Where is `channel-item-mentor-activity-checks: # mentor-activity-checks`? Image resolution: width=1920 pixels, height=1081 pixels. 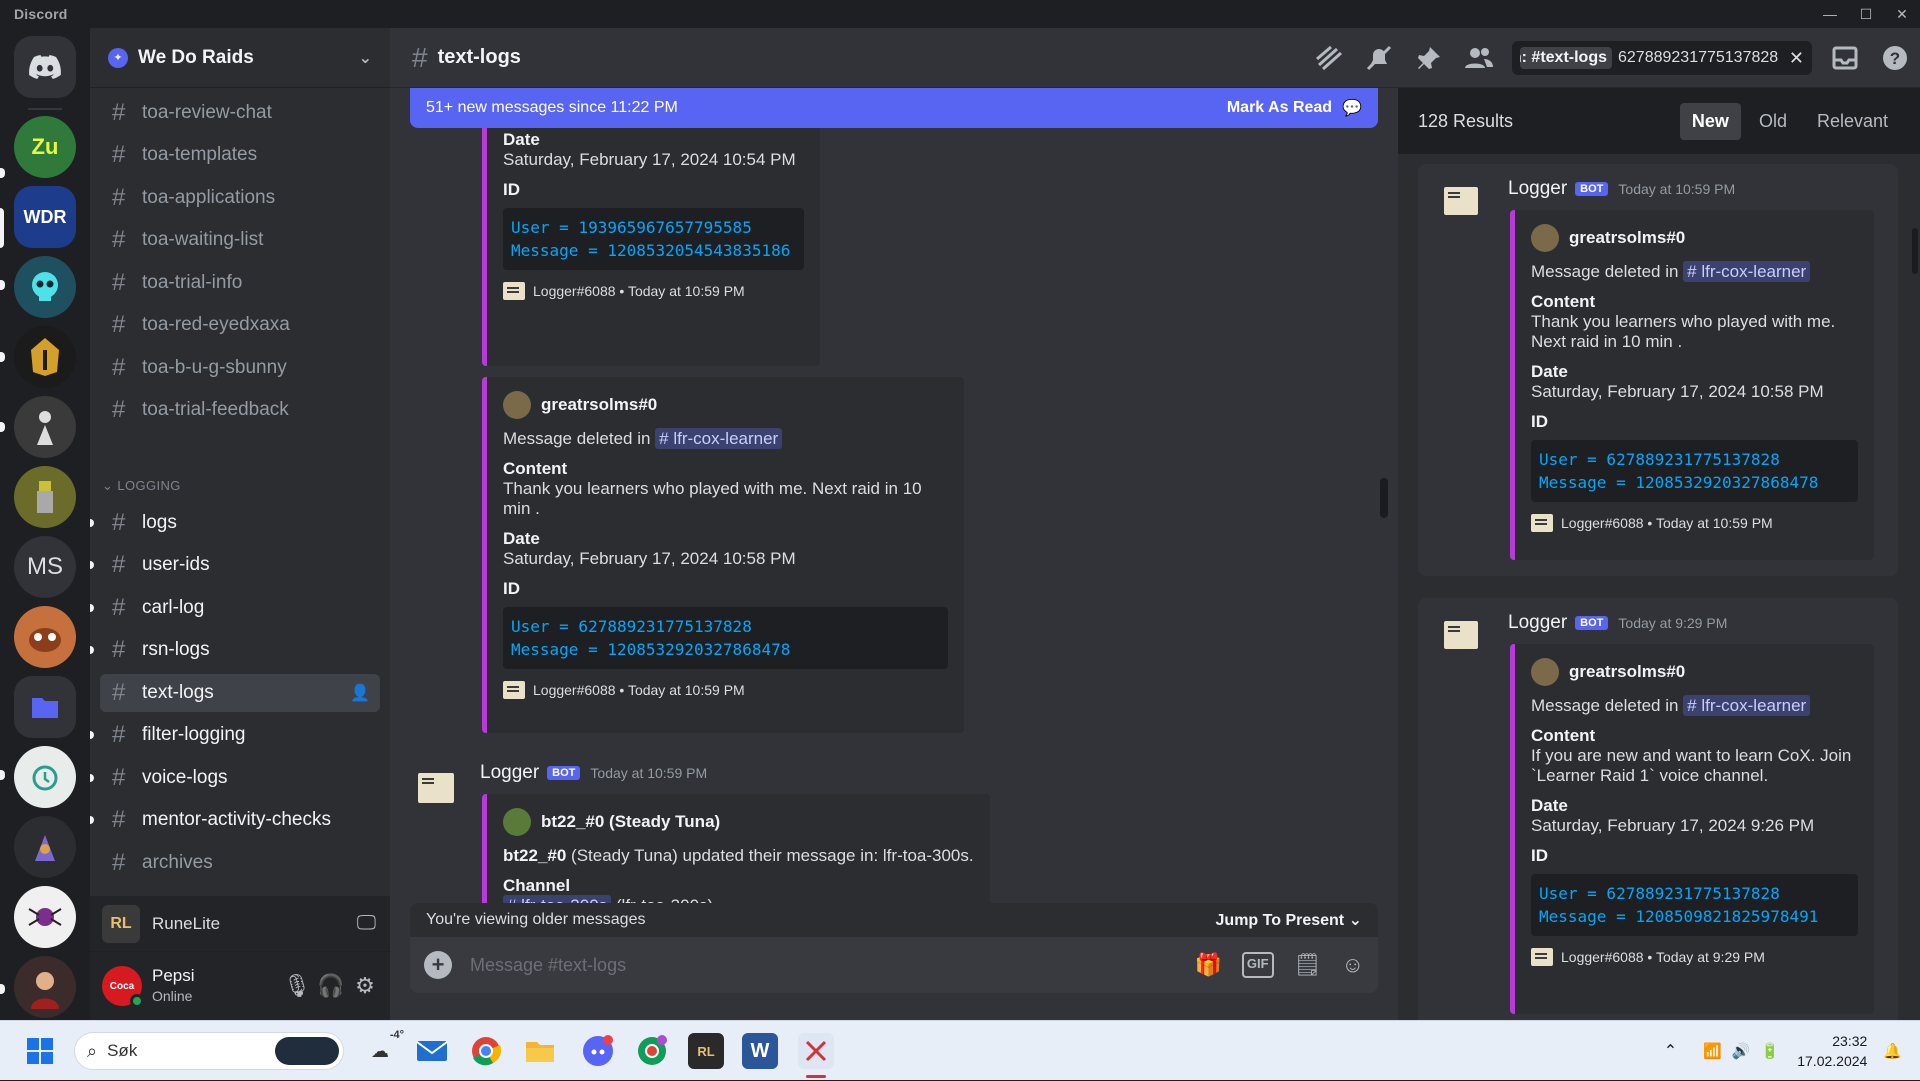 channel-item-mentor-activity-checks: # mentor-activity-checks is located at coordinates (240, 820).